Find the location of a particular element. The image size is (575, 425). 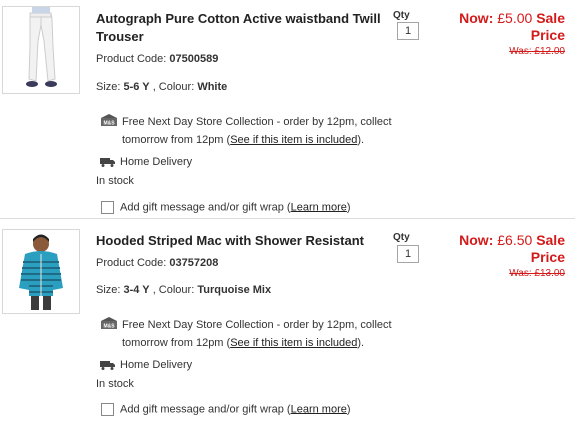

size-colour: Size: 3-4 Y , Colour: Turquoise Mix is located at coordinates (183, 290).